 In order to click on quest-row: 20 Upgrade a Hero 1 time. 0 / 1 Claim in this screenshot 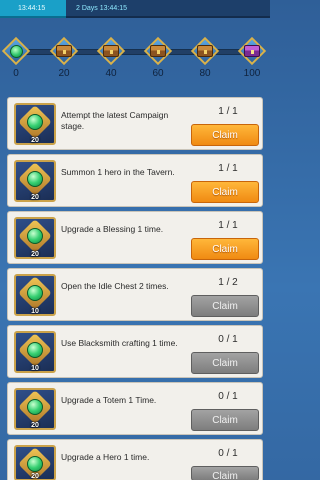, I will do `click(135, 459)`.